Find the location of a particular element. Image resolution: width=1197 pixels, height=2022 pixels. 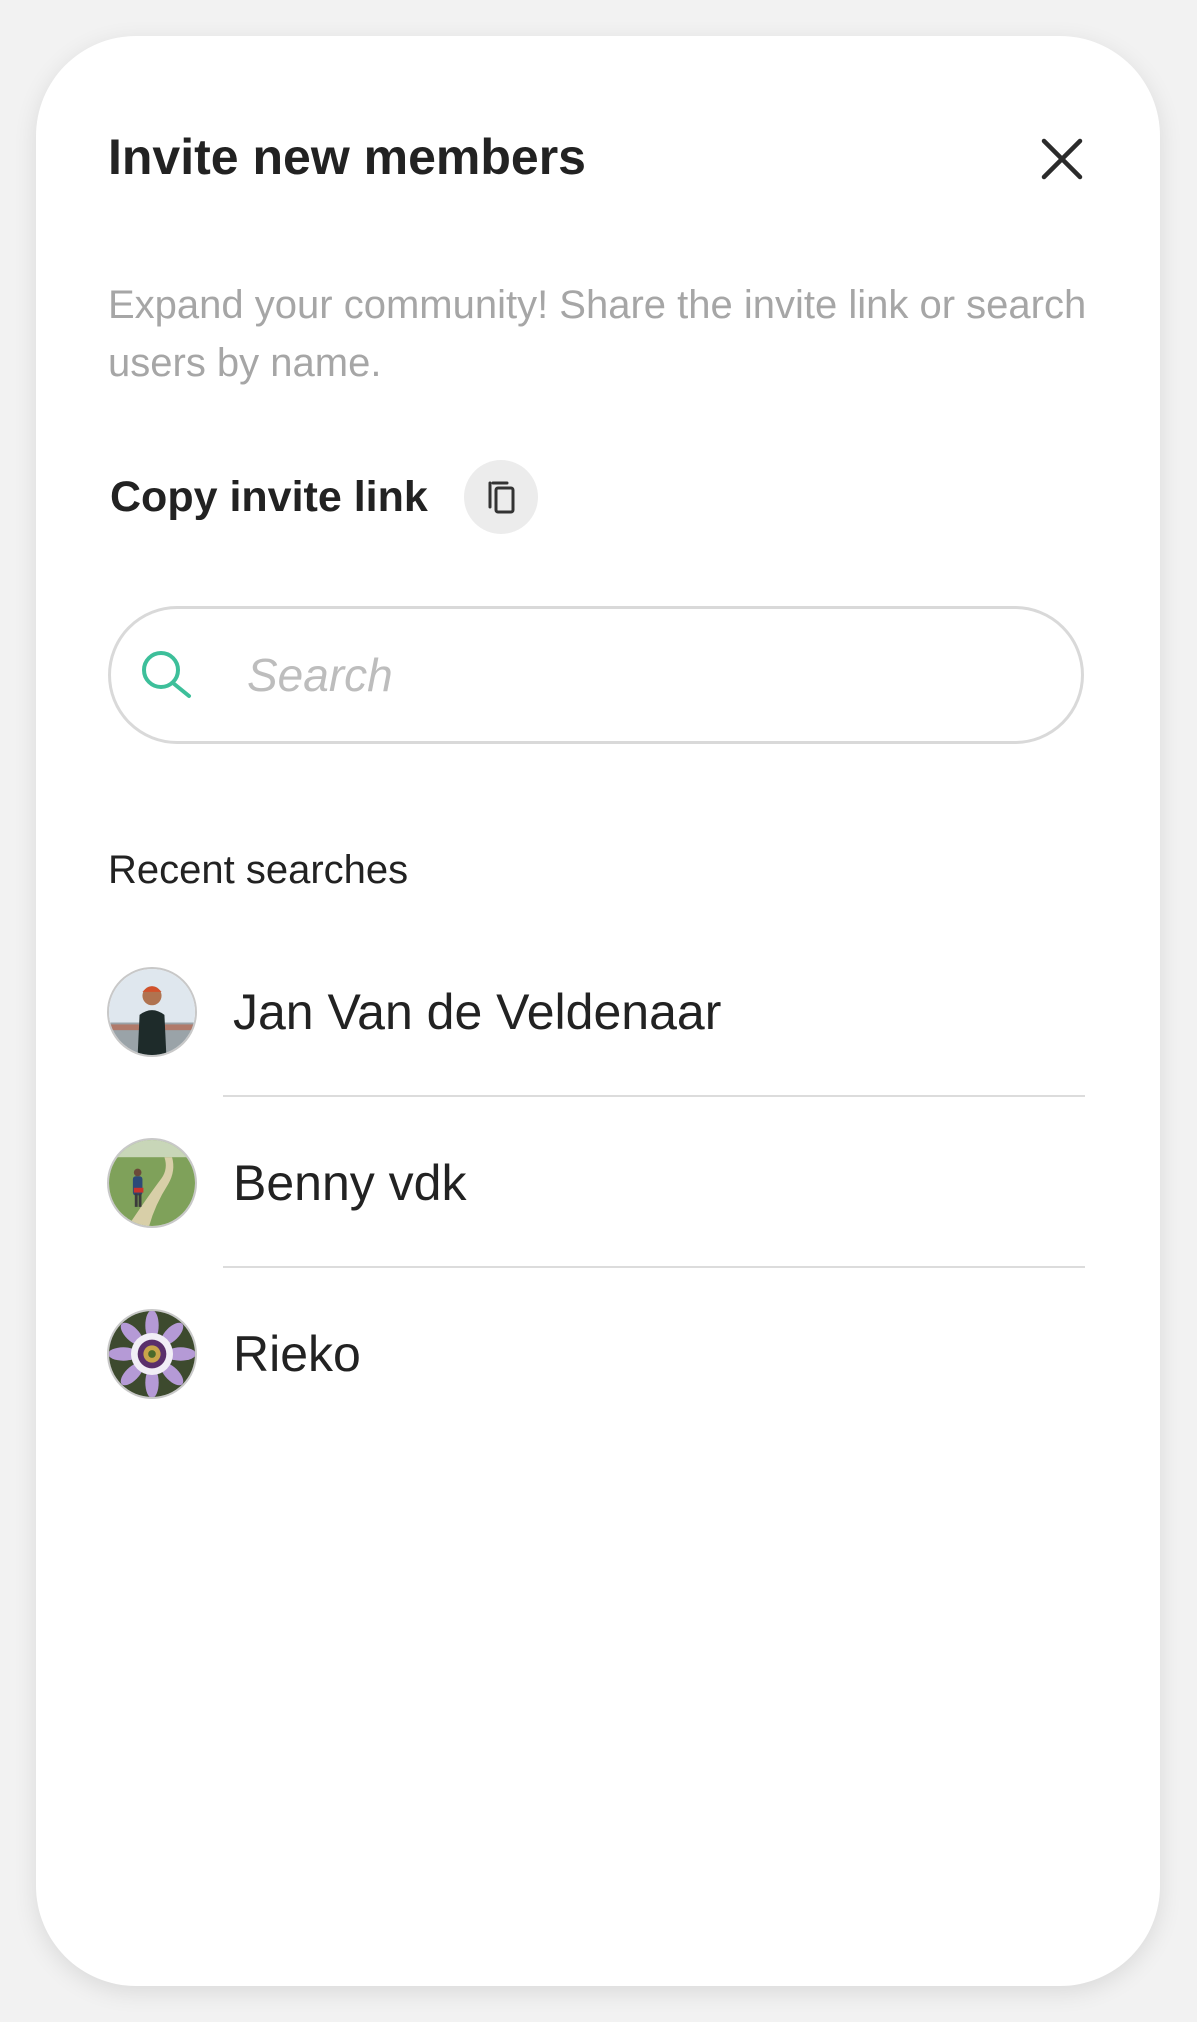

dialog-title: Invite new members is located at coordinates (347, 157).